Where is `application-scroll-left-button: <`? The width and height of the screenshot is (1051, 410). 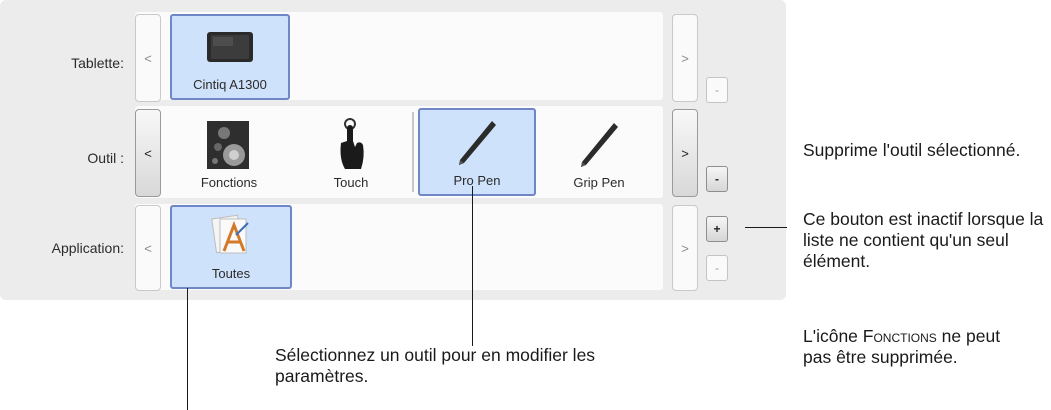 application-scroll-left-button: < is located at coordinates (148, 248).